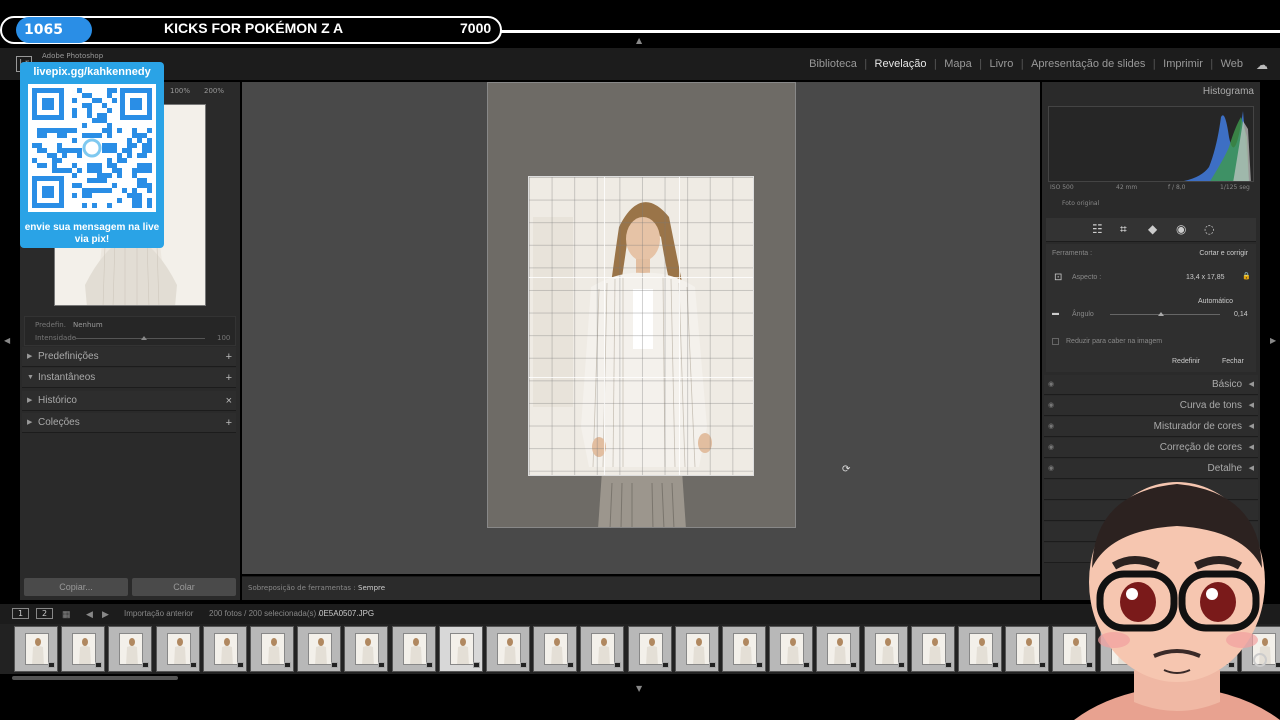 The width and height of the screenshot is (1280, 720). What do you see at coordinates (1002, 64) in the screenshot?
I see `module-livro: Livro` at bounding box center [1002, 64].